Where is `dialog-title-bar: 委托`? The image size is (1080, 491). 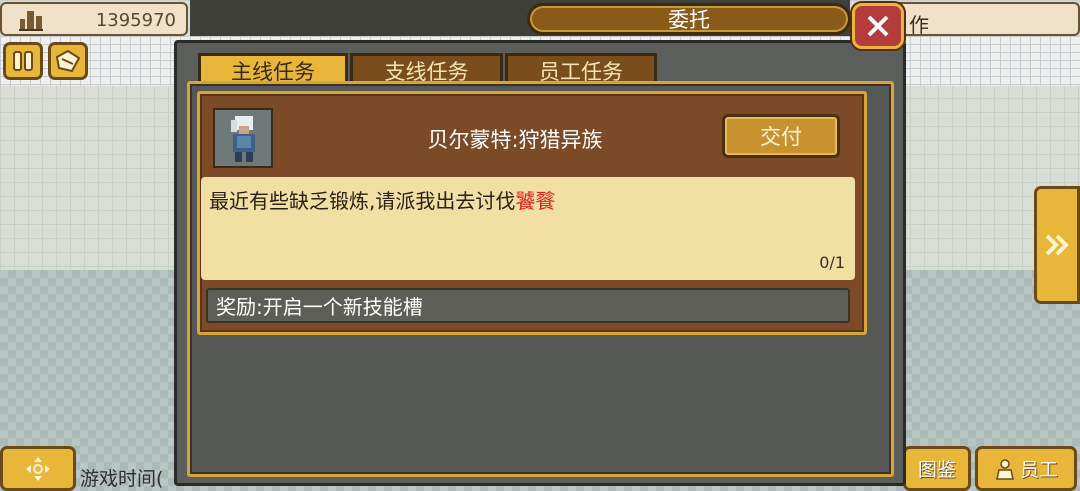
dialog-title-bar: 委托 is located at coordinates (689, 19).